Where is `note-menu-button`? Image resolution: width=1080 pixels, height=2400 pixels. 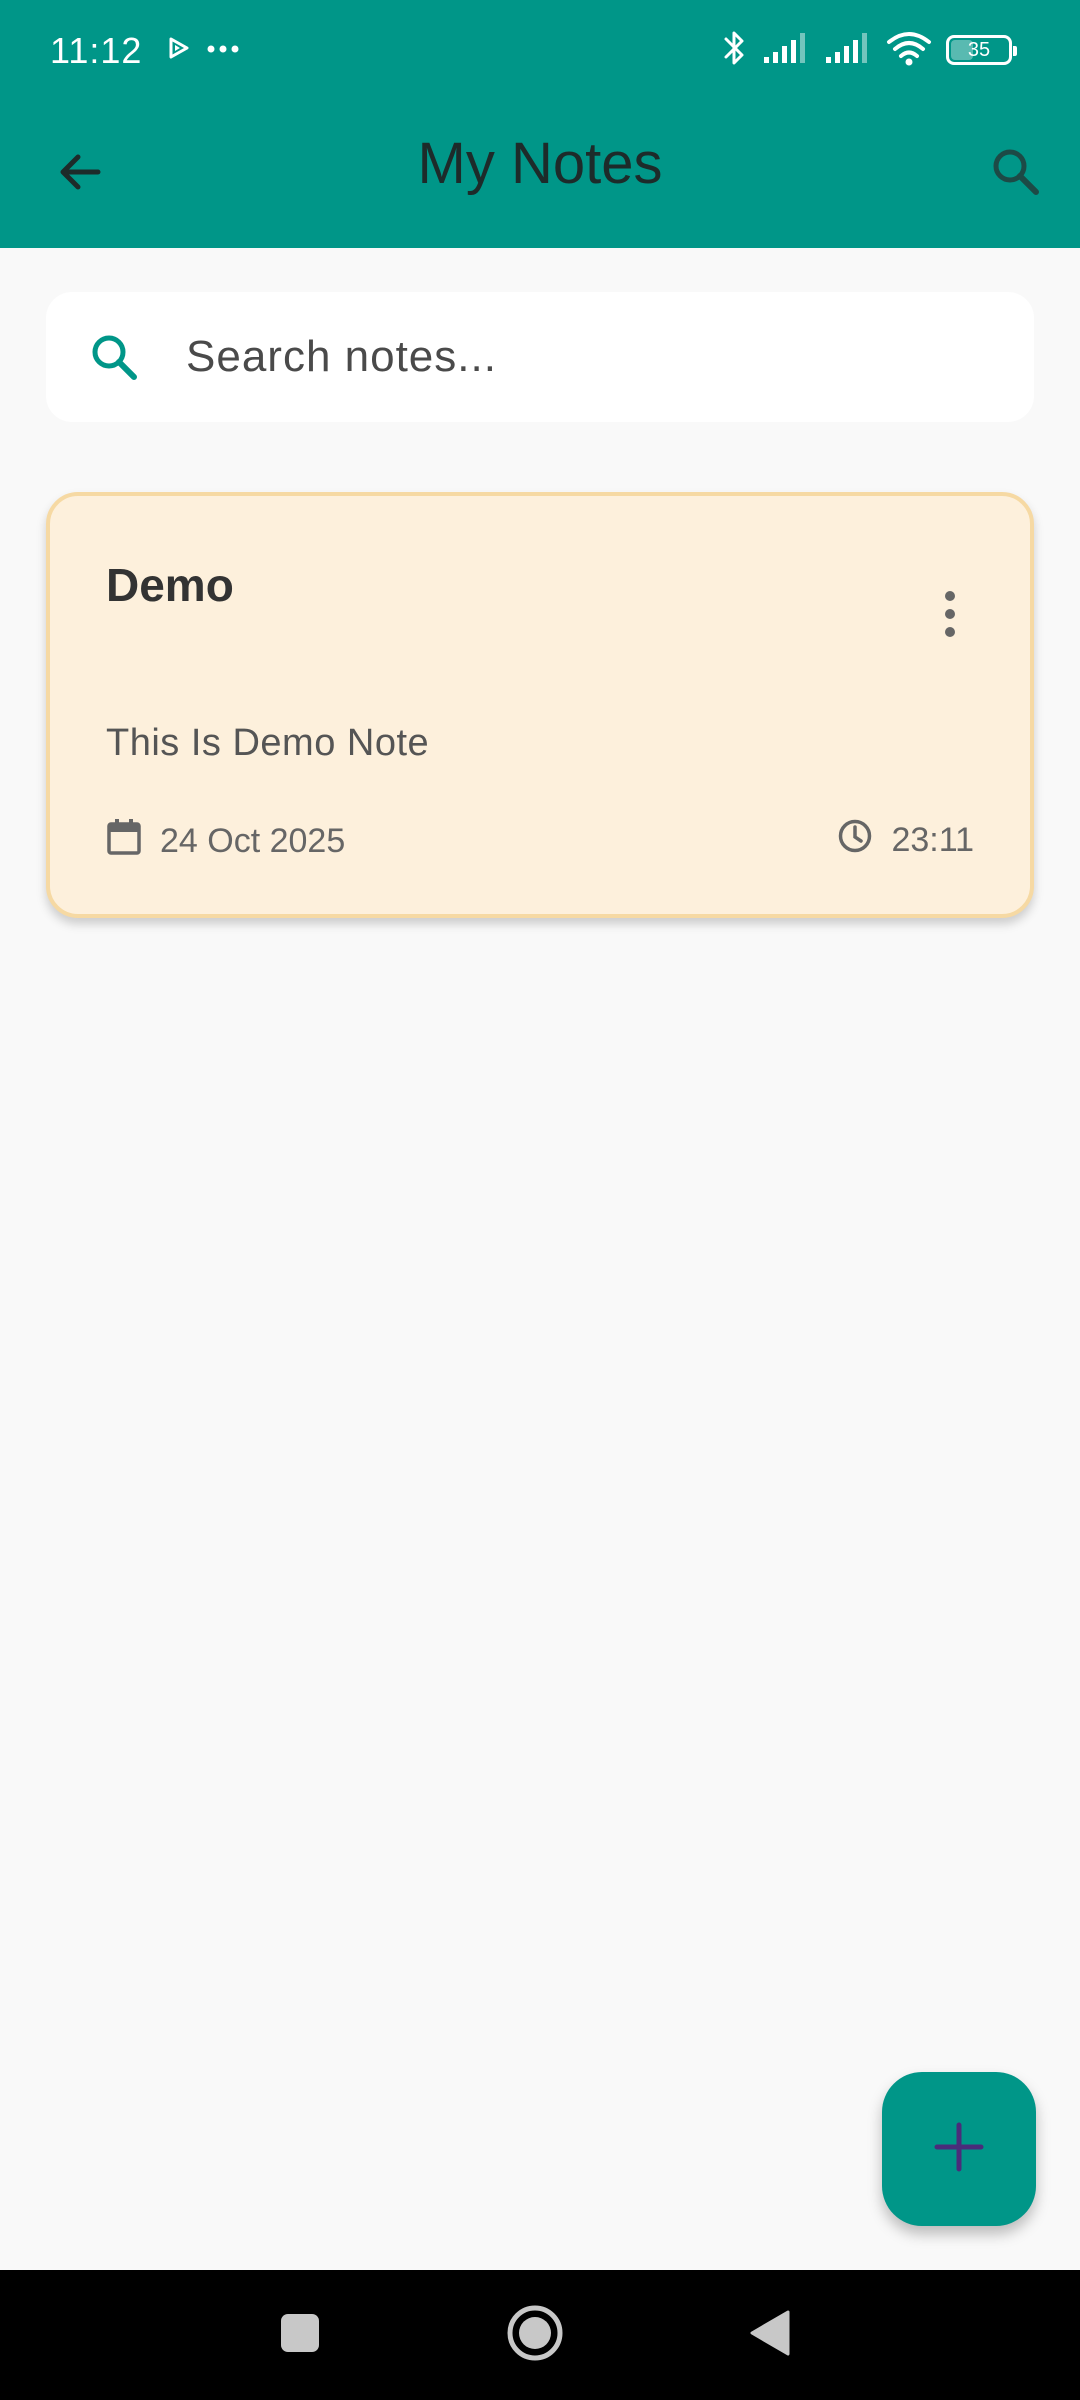 note-menu-button is located at coordinates (950, 616).